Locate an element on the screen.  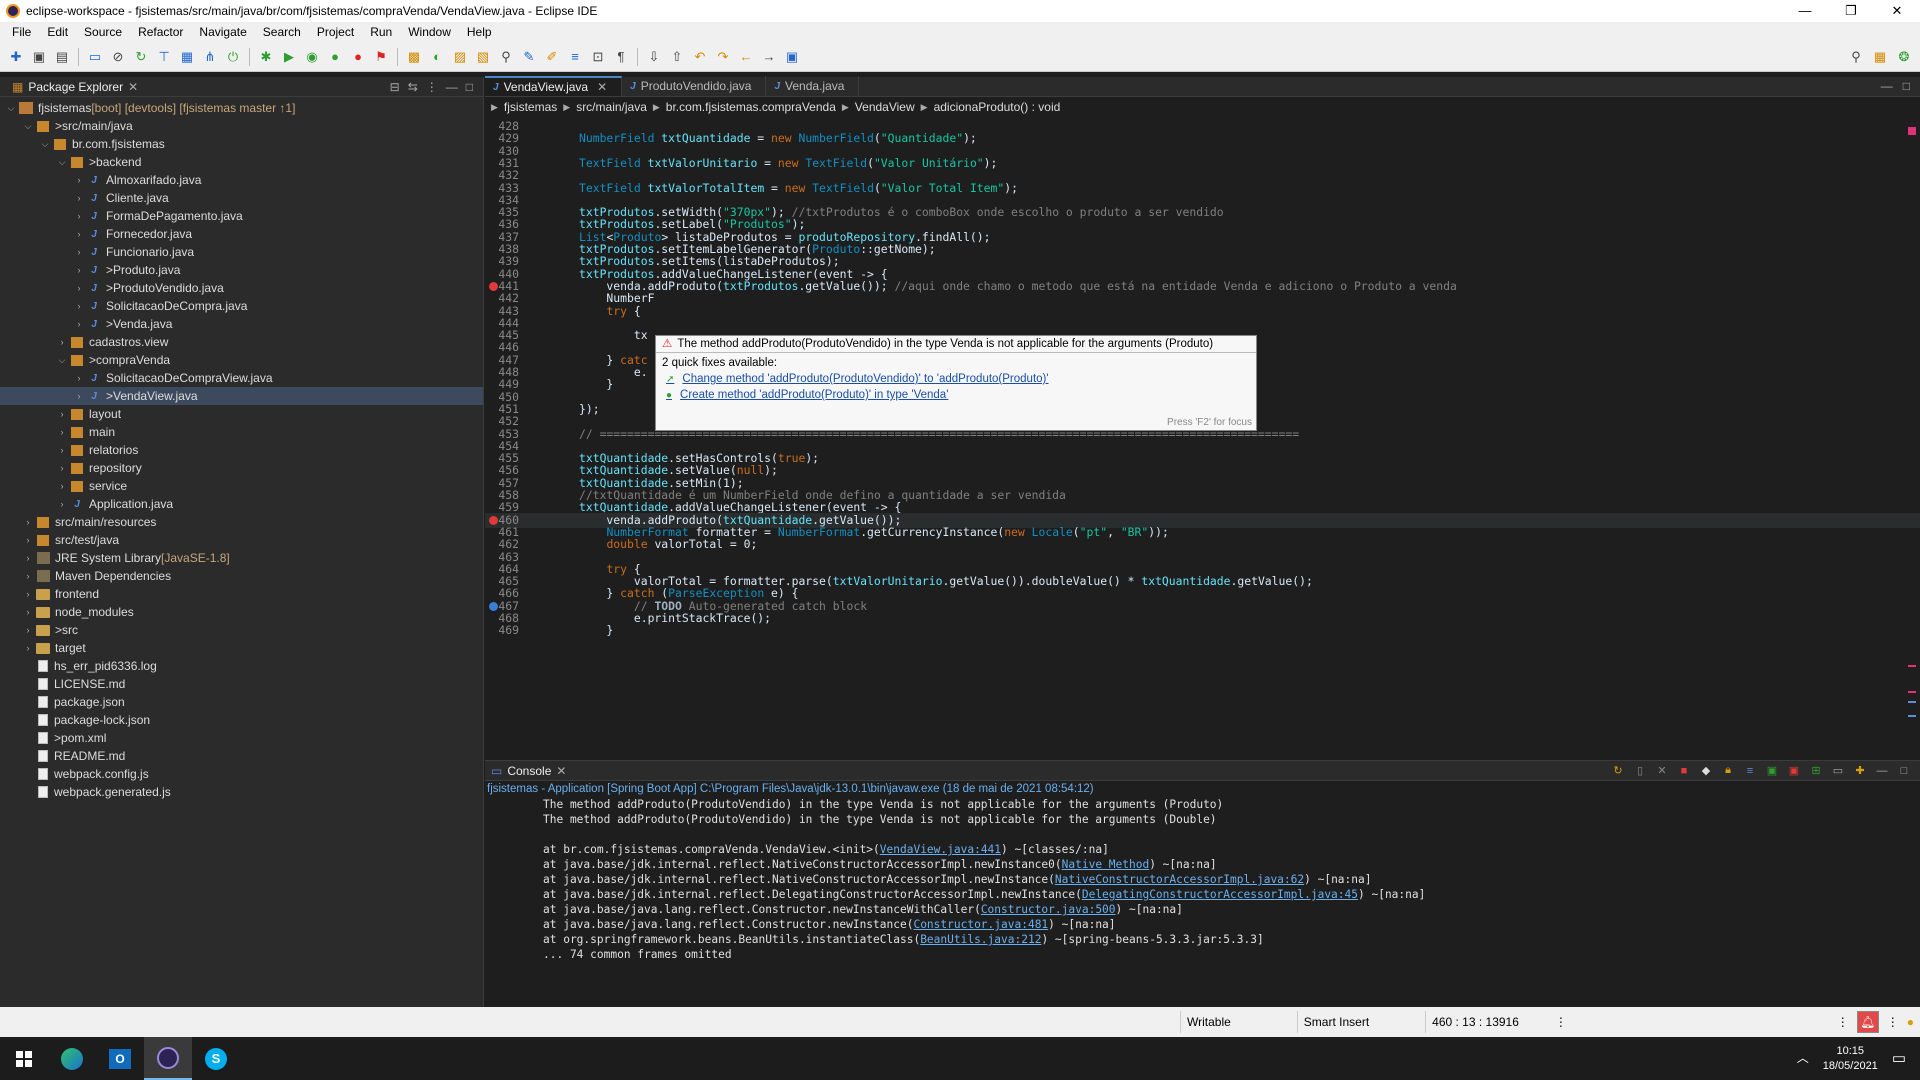
show-whitespace-icon: ¶ is located at coordinates (621, 57).